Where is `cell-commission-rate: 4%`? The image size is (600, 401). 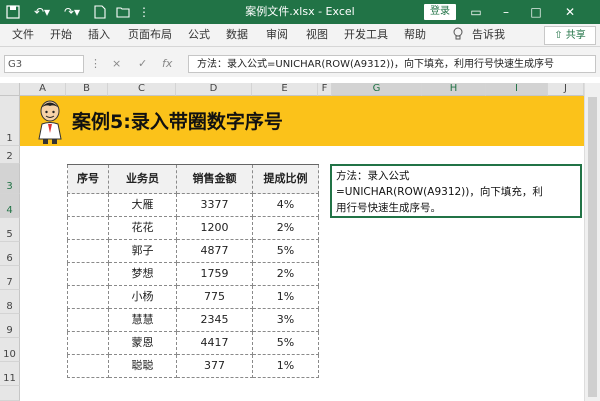
cell-commission-rate: 4% is located at coordinates (285, 205).